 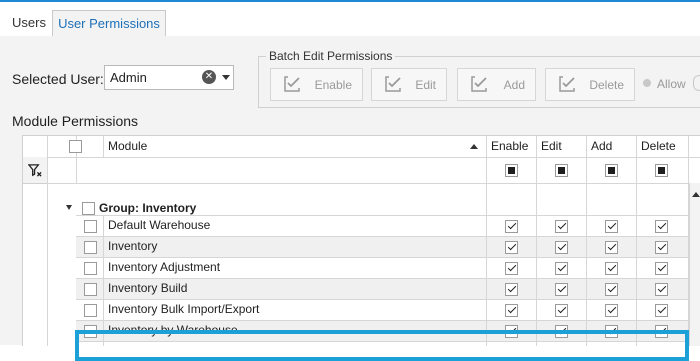 I want to click on chevron-down-icon, so click(x=226, y=77).